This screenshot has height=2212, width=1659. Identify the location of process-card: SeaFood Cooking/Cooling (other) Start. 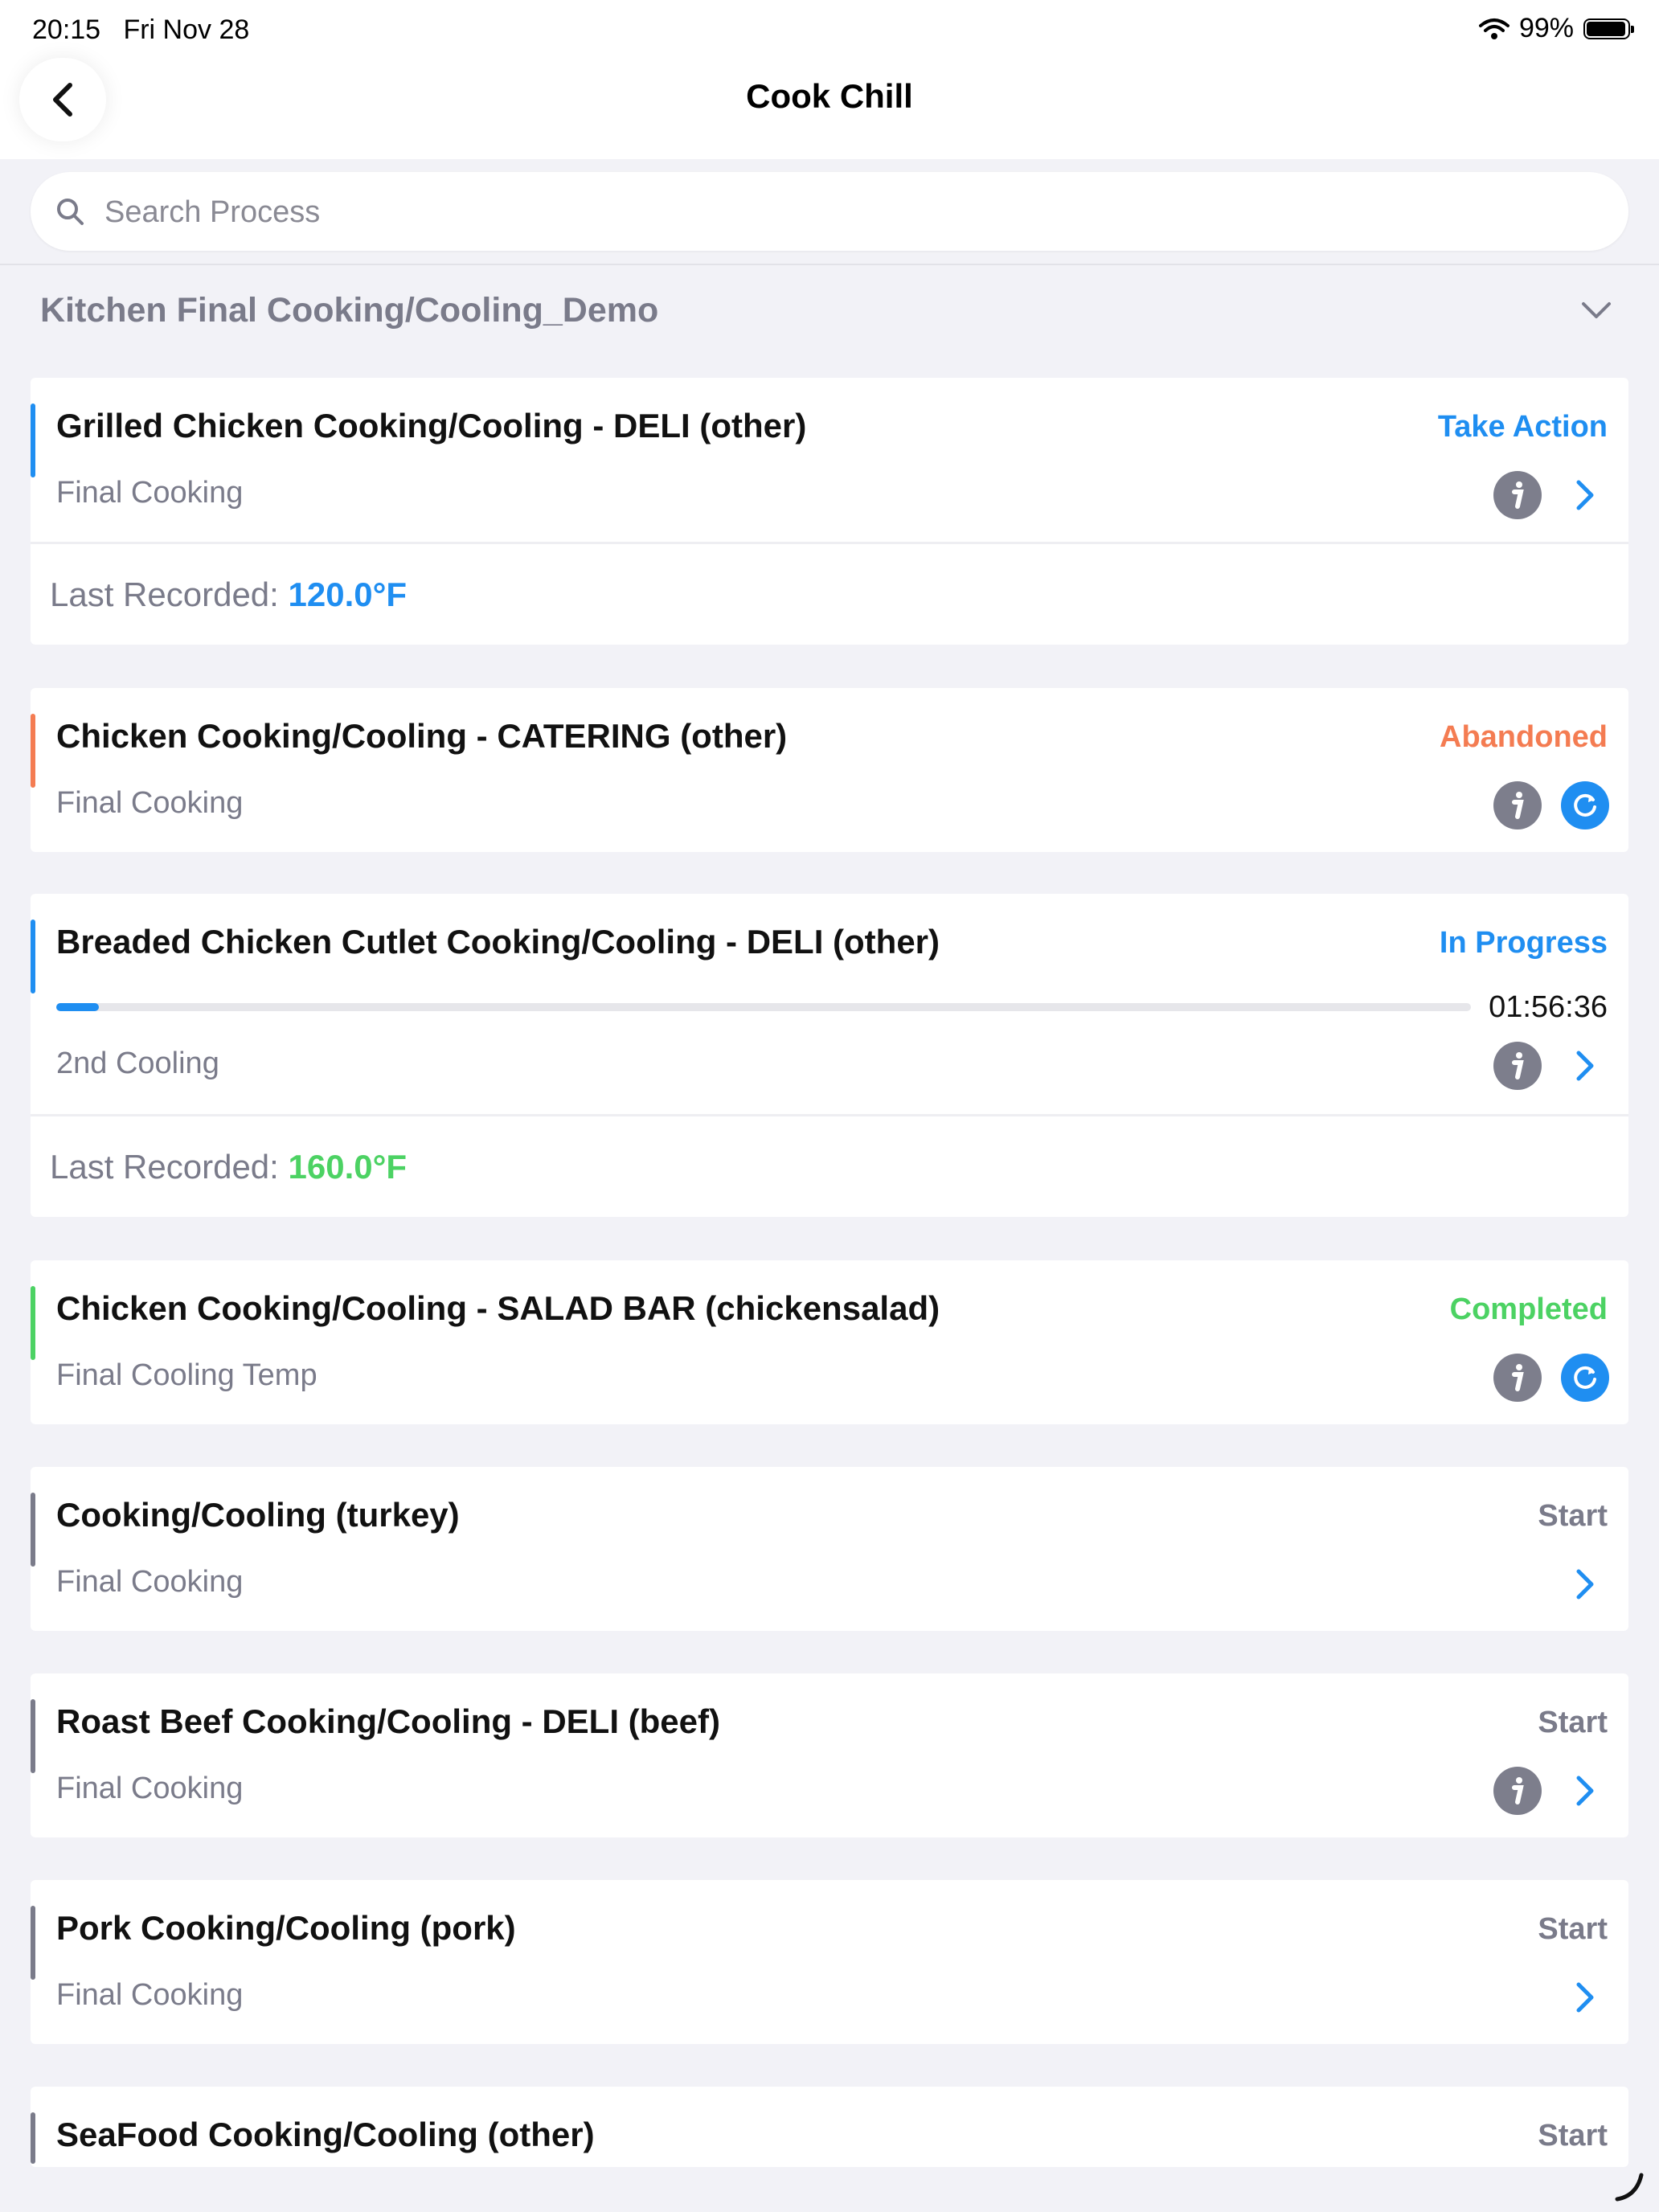
(829, 2127).